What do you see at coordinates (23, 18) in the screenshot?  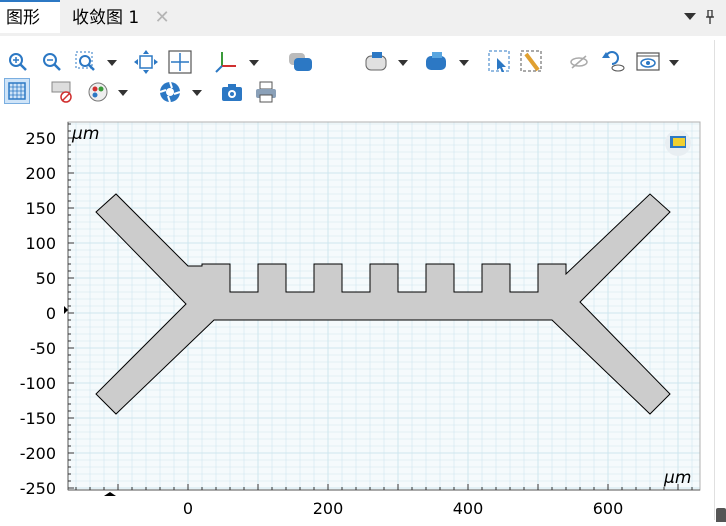 I see `tab-graphics-label: 图形` at bounding box center [23, 18].